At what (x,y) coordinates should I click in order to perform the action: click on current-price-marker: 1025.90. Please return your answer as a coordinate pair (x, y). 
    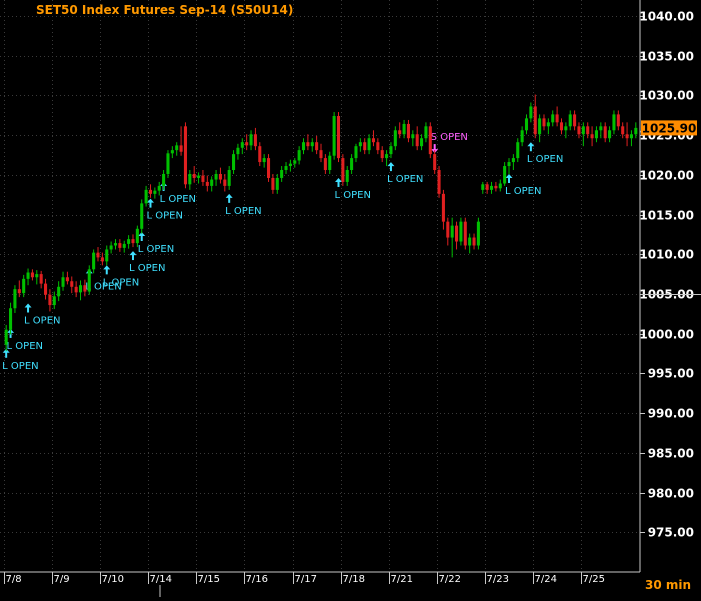
    Looking at the image, I should click on (669, 128).